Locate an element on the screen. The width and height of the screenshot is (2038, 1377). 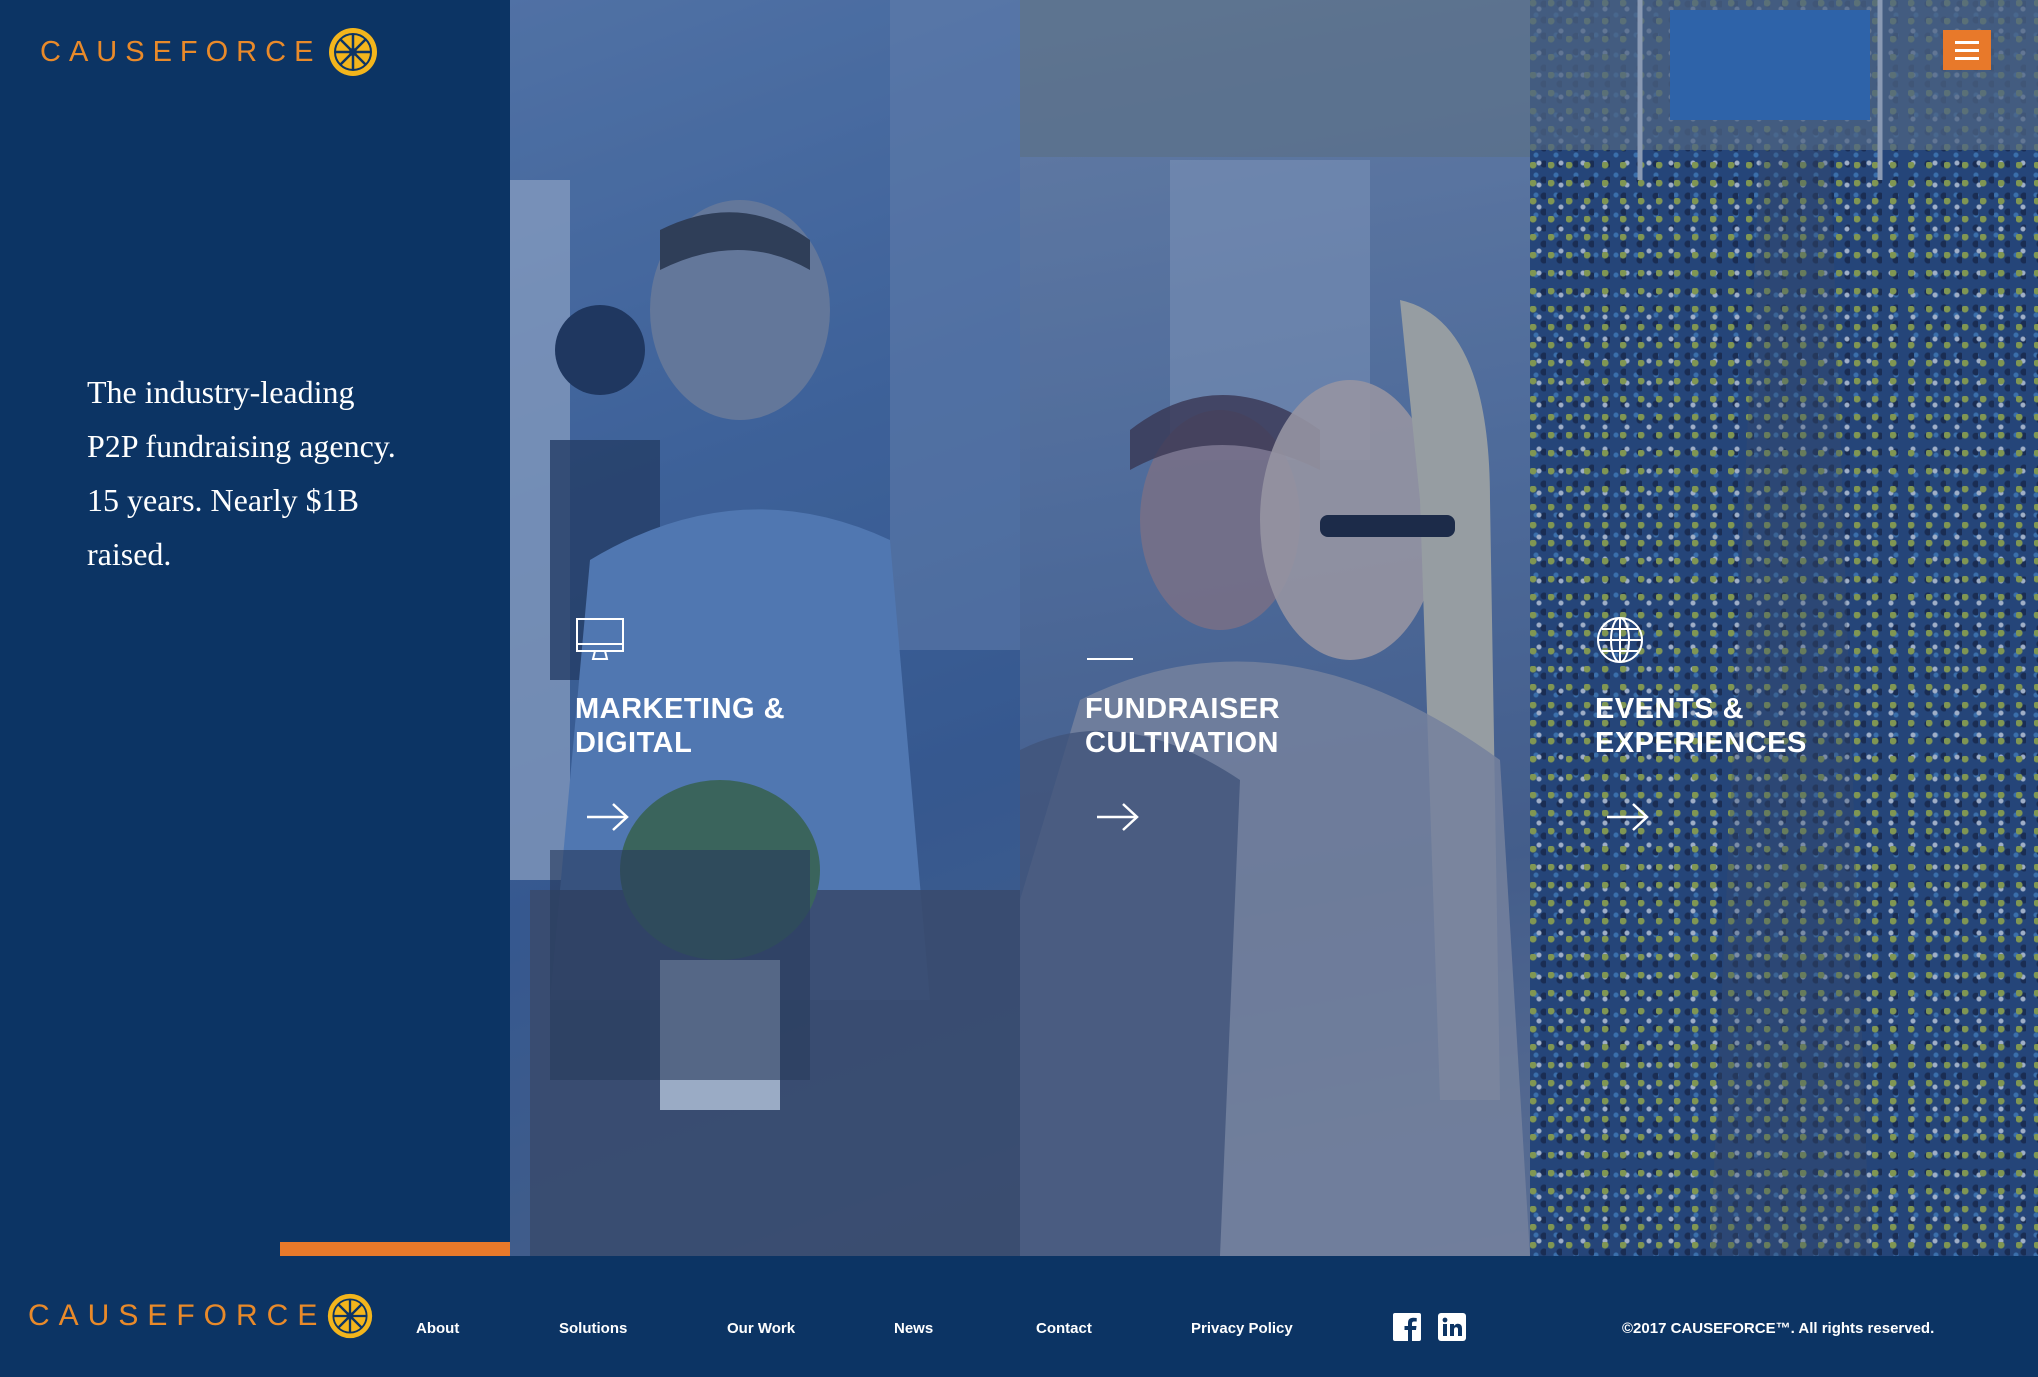
footer-link-news: News is located at coordinates (913, 1328).